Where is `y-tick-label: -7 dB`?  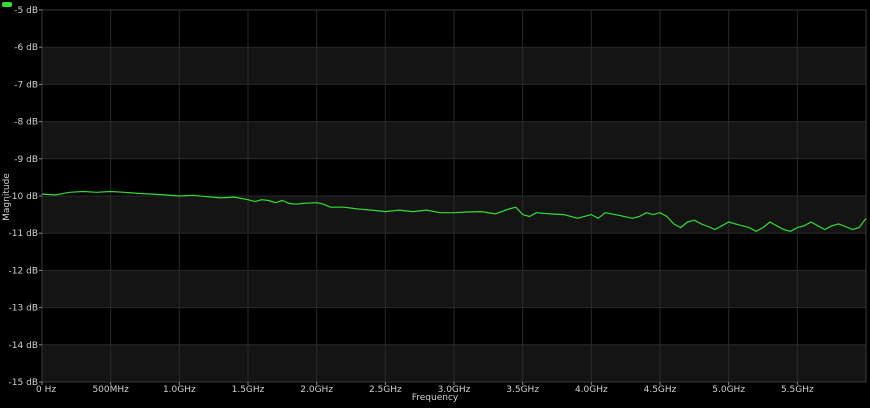 y-tick-label: -7 dB is located at coordinates (26, 85).